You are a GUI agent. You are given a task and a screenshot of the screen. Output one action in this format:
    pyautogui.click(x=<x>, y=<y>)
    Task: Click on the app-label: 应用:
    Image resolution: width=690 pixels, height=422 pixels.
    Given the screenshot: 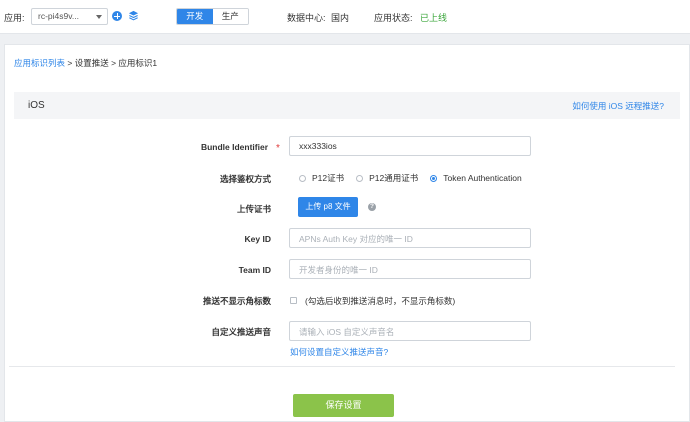 What is the action you would take?
    pyautogui.click(x=14, y=18)
    